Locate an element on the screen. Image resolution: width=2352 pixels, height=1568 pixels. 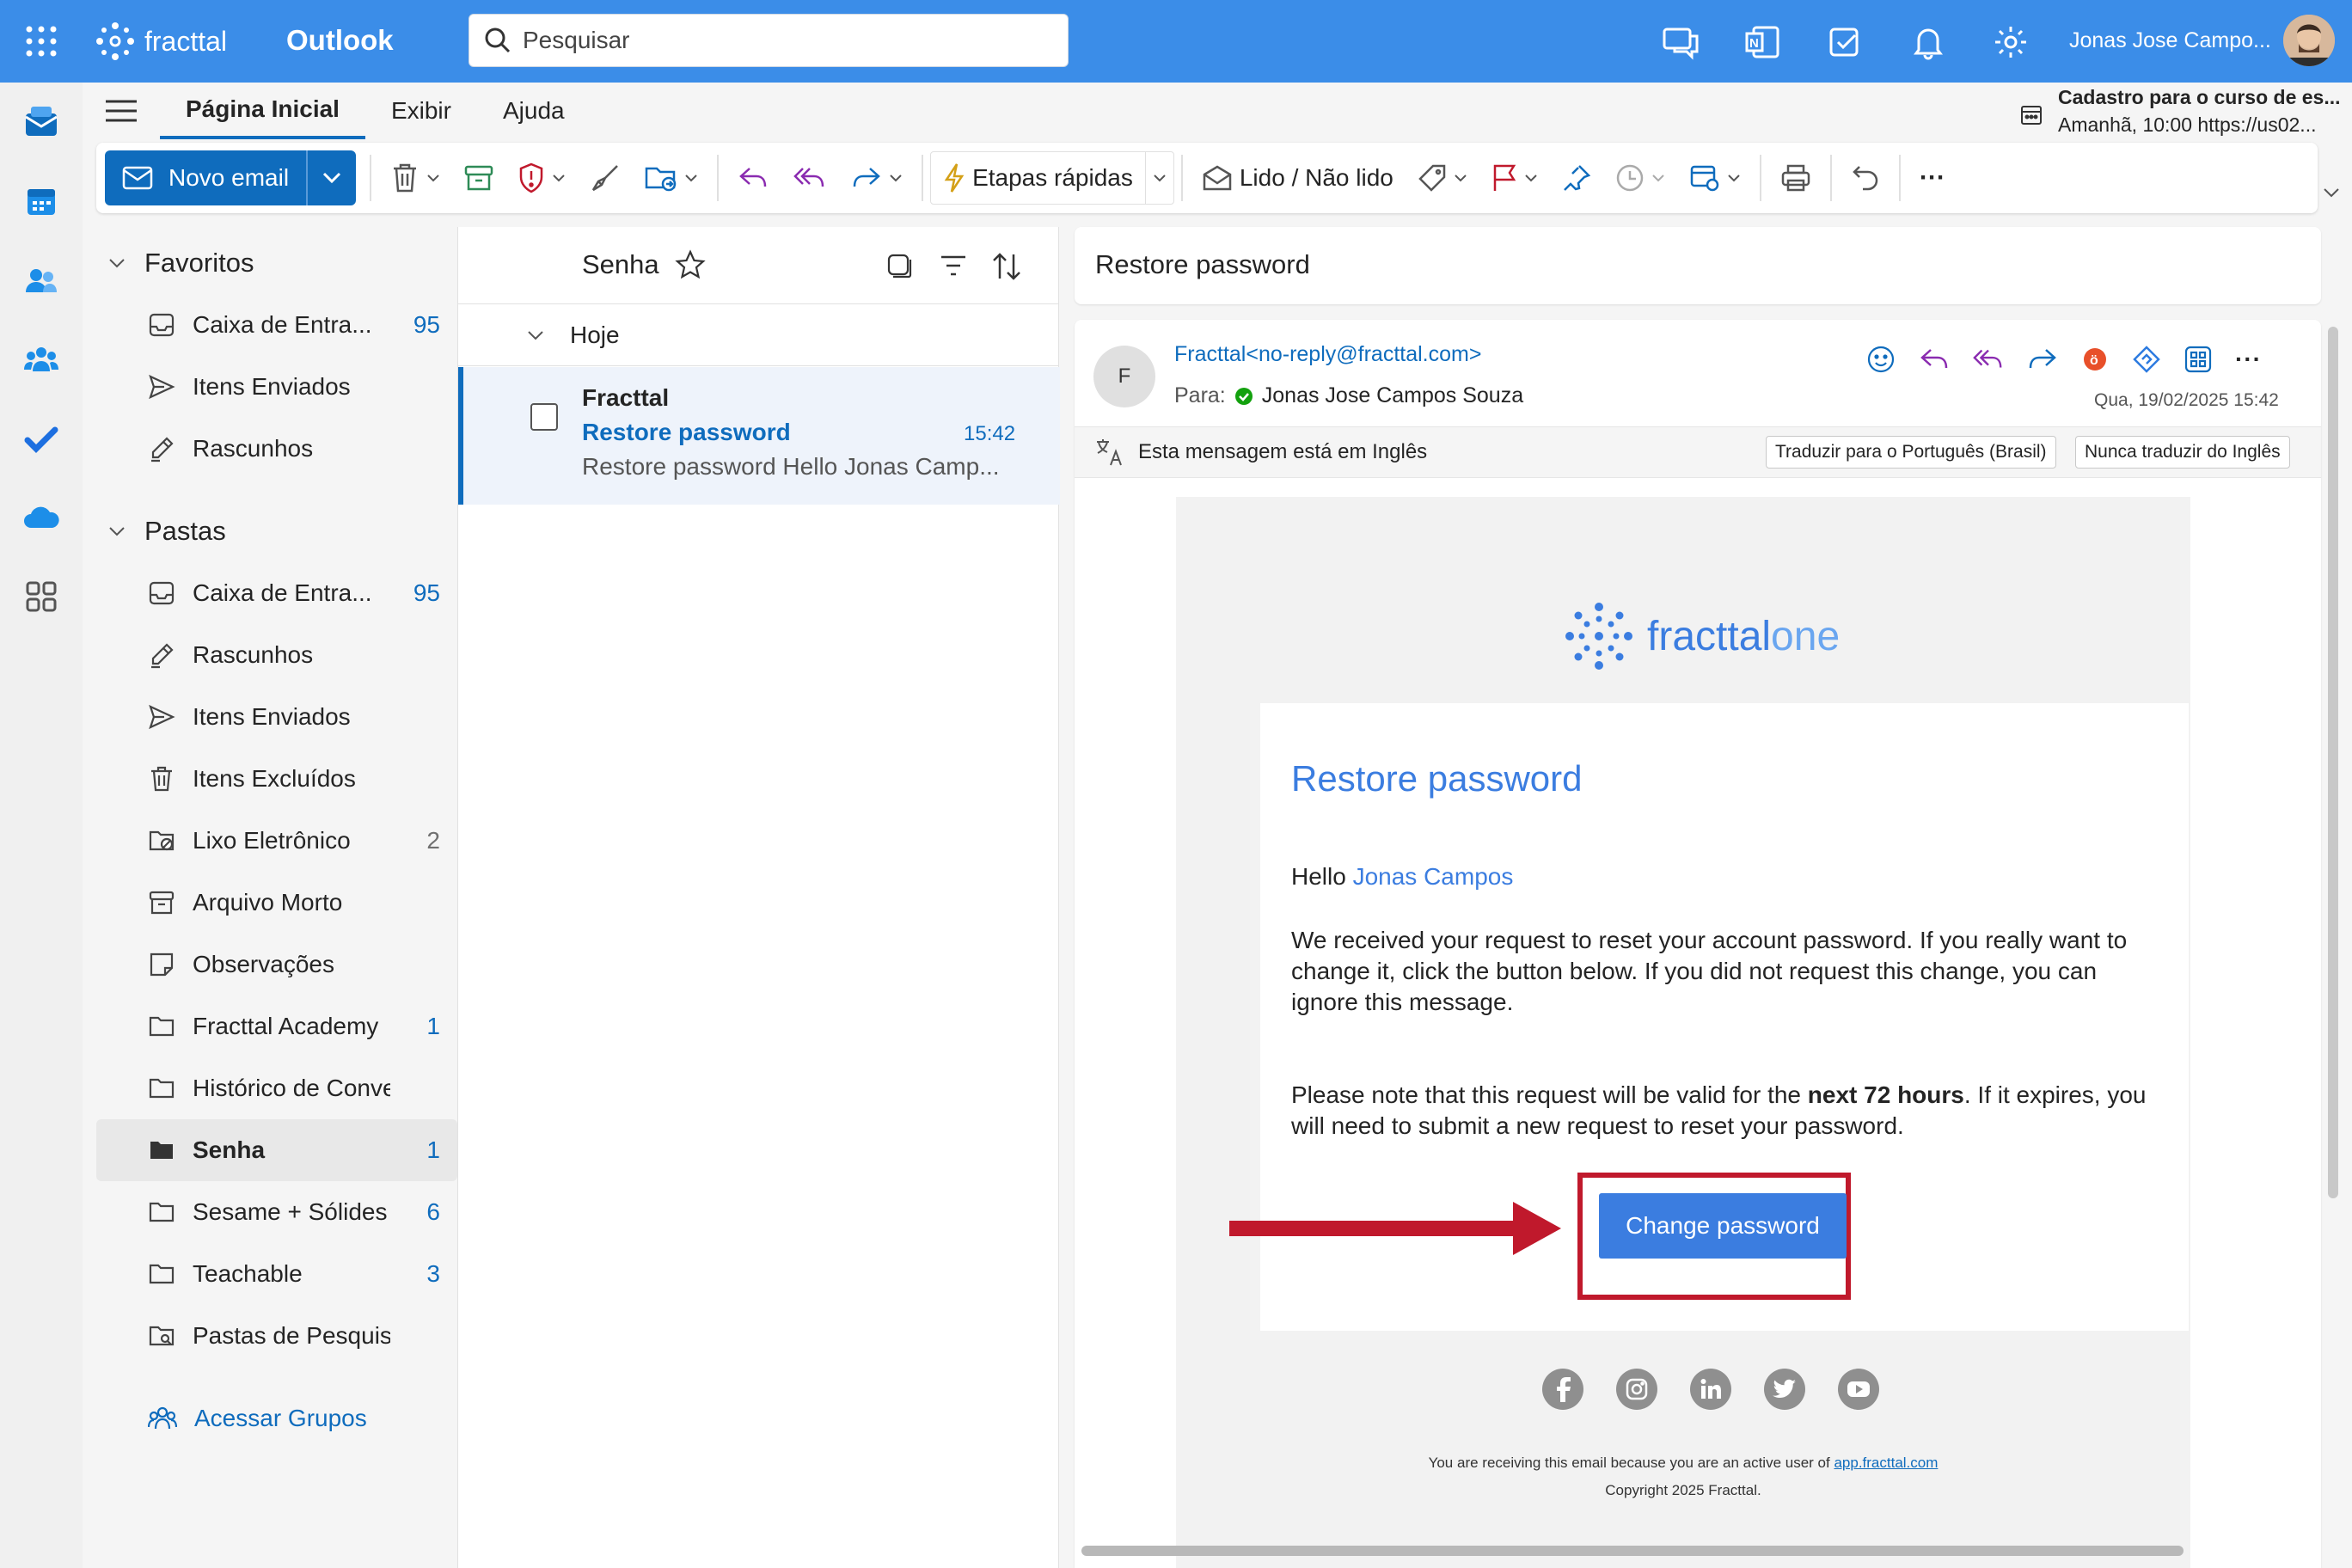
folder-senha: Senha 1 is located at coordinates (276, 1150).